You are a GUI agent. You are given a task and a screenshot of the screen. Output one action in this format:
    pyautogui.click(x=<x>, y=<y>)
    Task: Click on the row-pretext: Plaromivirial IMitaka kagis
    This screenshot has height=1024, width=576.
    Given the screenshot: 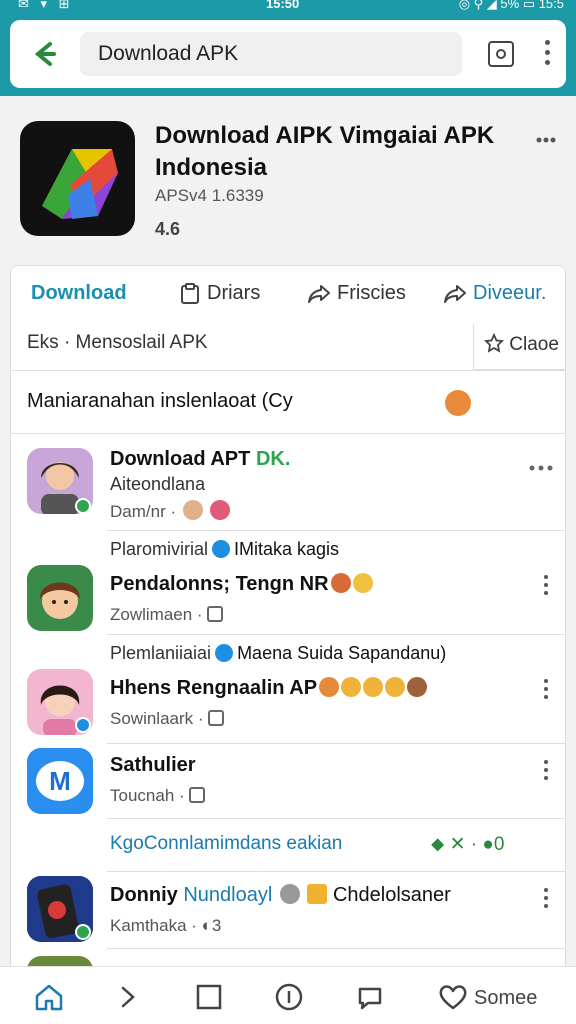 What is the action you would take?
    pyautogui.click(x=224, y=549)
    